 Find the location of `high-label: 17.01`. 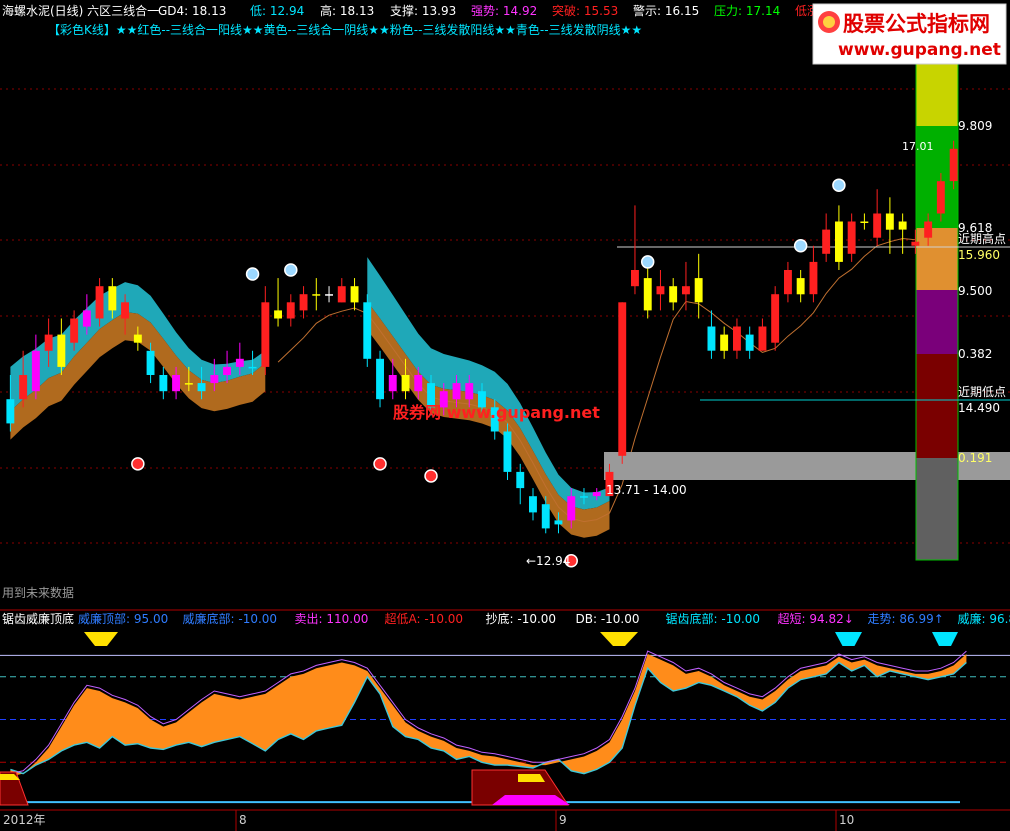

high-label: 17.01 is located at coordinates (918, 146).